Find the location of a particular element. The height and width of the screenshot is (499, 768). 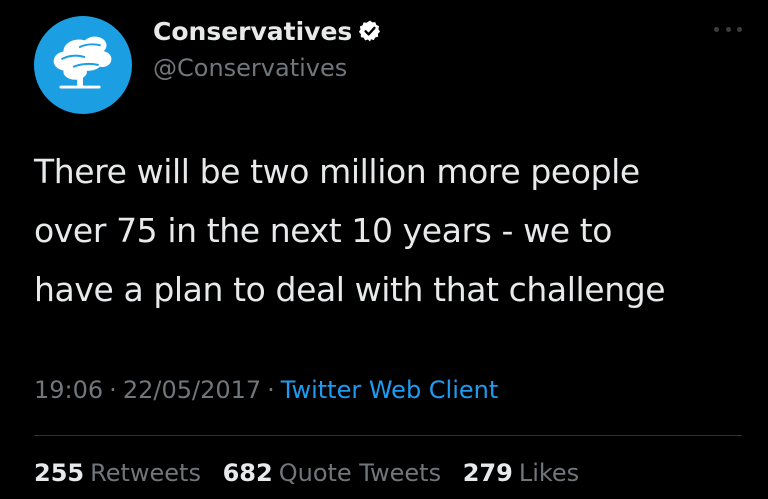

account-handle: @Conservatives is located at coordinates (250, 68).